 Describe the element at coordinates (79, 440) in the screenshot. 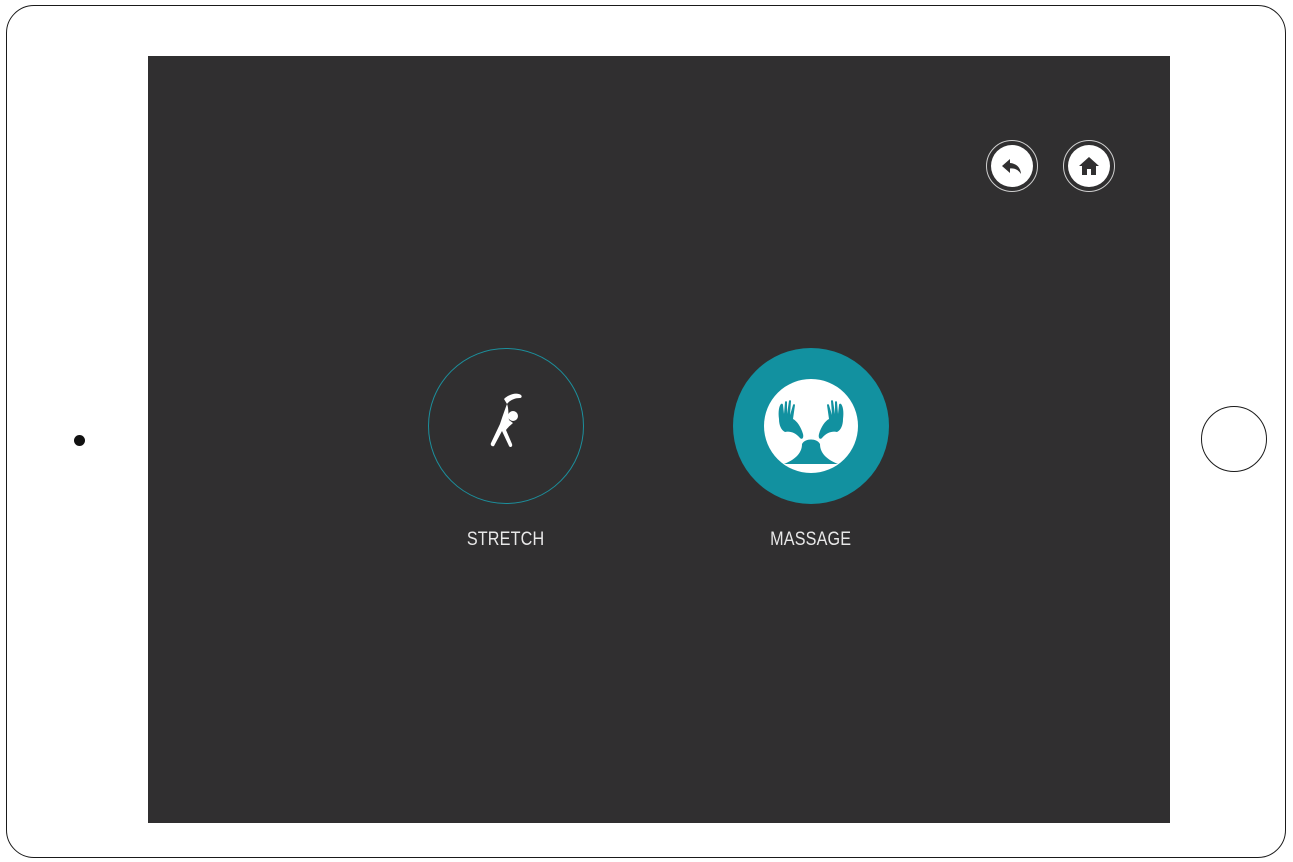

I see `camera-dot` at that location.